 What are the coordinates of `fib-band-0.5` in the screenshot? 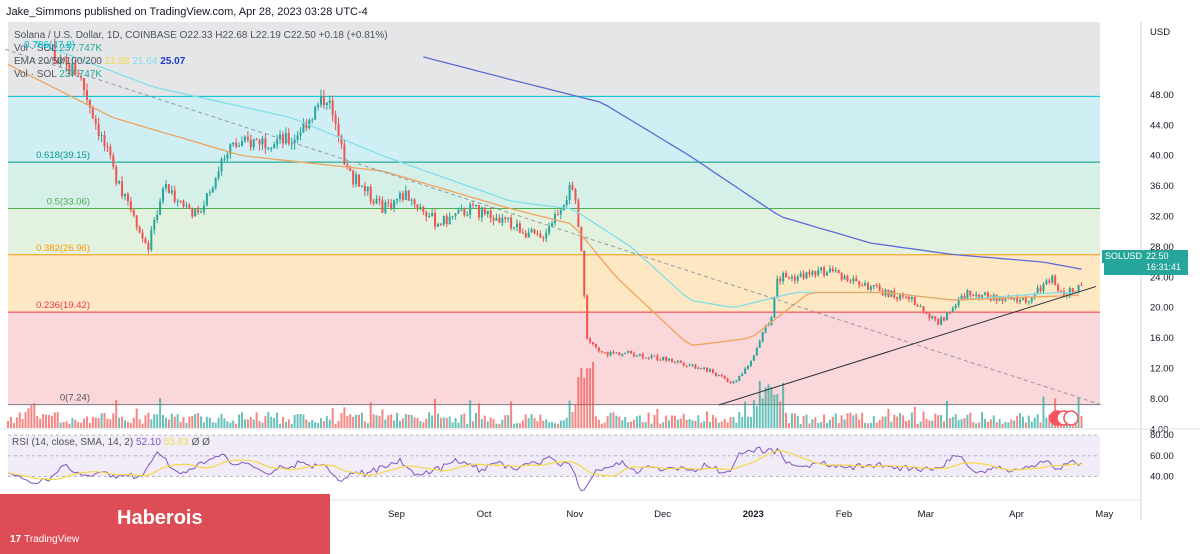 It's located at (554, 185).